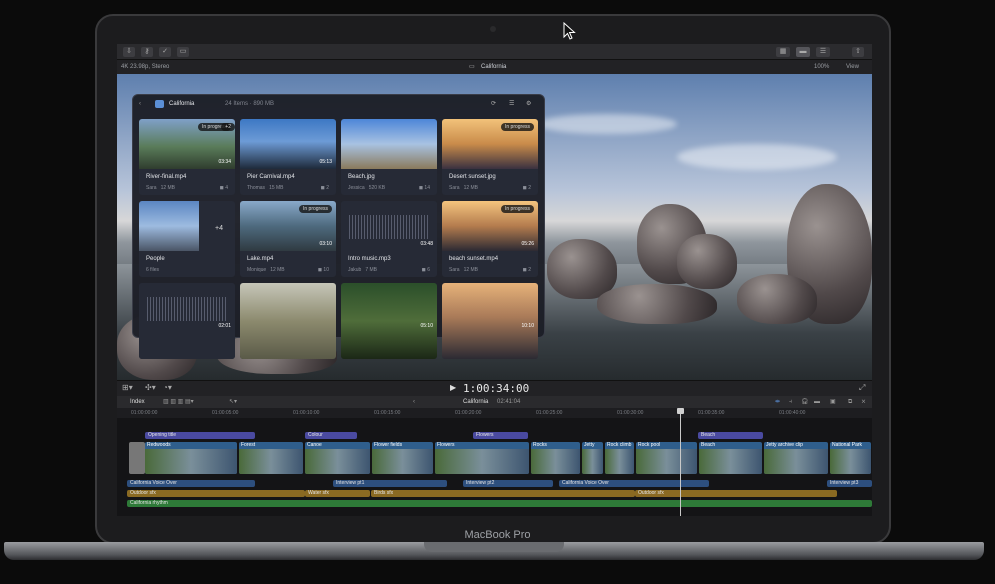 The image size is (995, 584). I want to click on duration-label: 03:48, so click(426, 244).